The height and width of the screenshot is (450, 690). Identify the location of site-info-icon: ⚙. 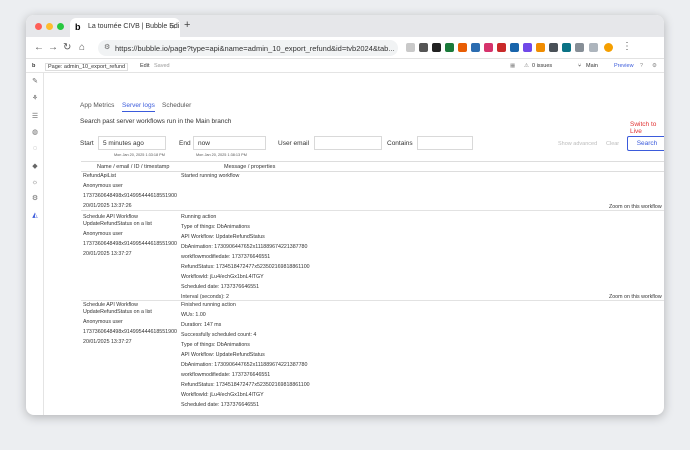
(107, 47).